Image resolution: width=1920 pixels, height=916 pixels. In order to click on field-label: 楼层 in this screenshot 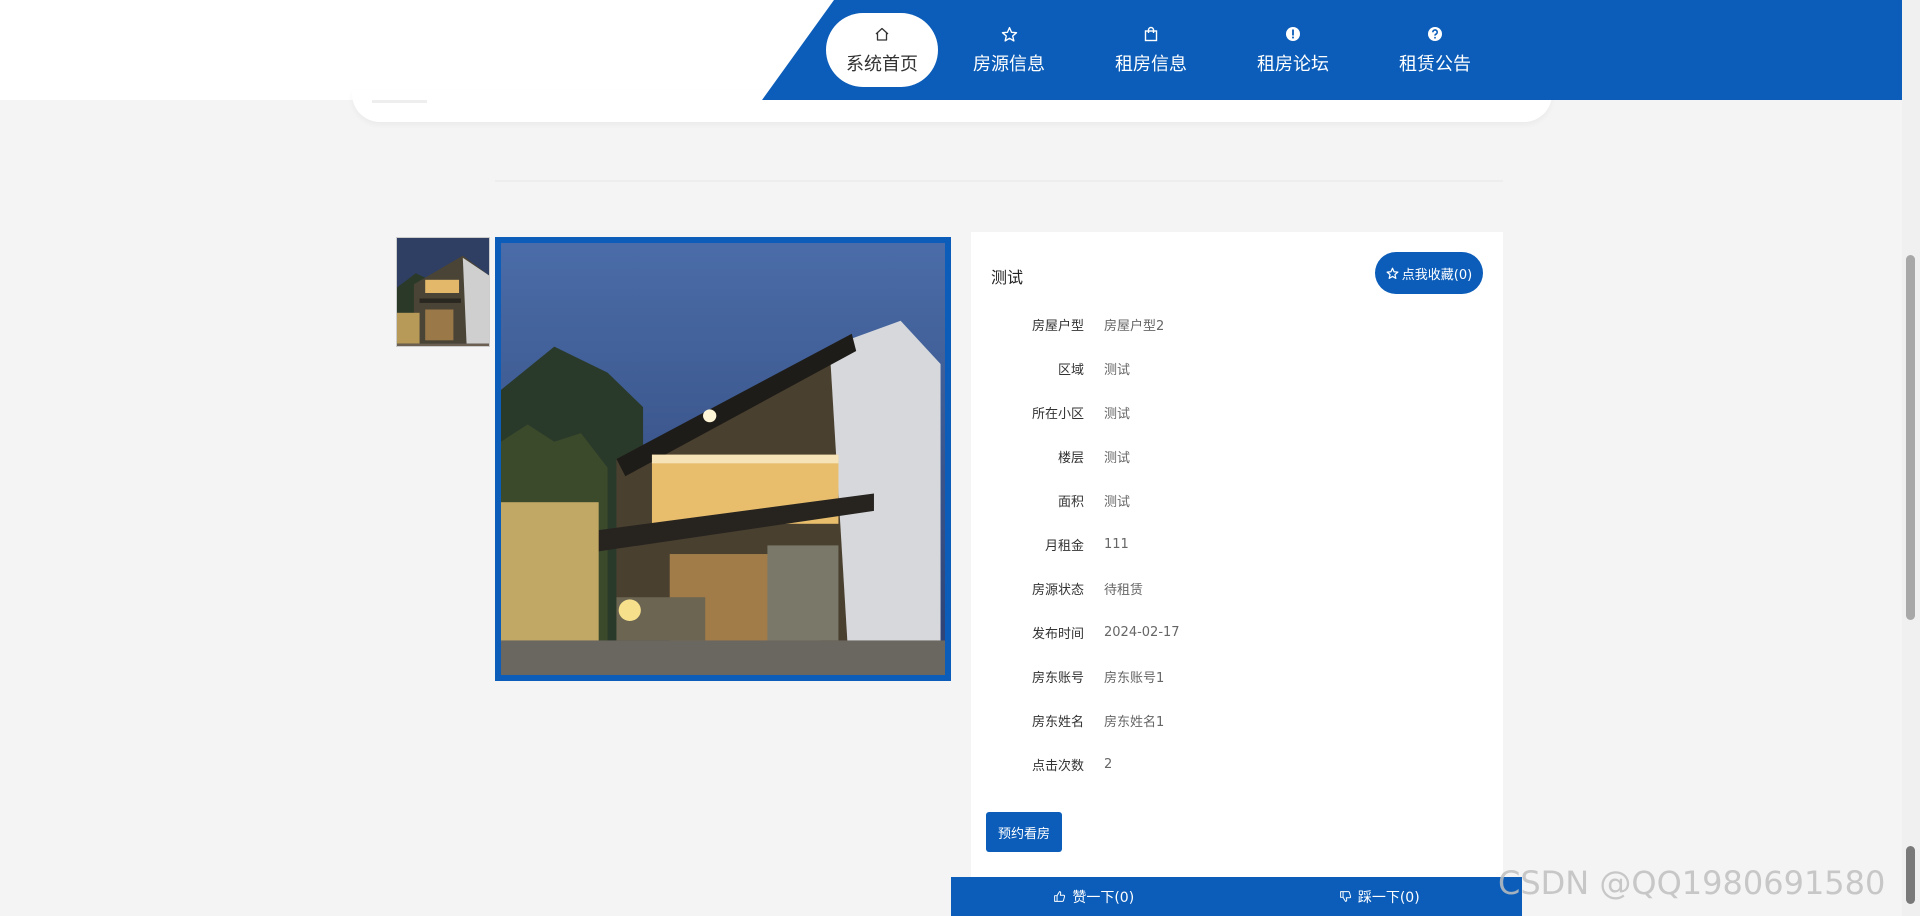, I will do `click(1070, 458)`.